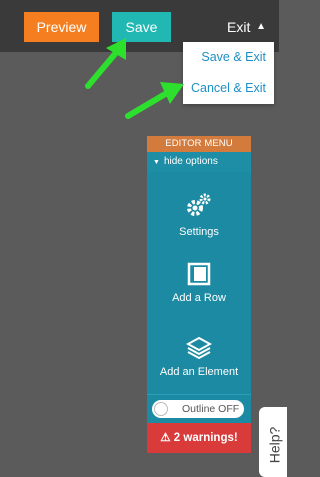  Describe the element at coordinates (190, 161) in the screenshot. I see `hide-options-label: hide options` at that location.